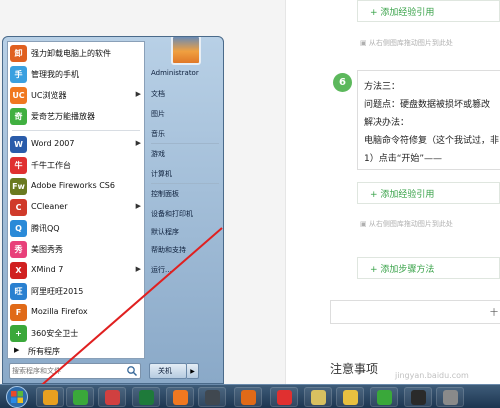  I want to click on taskbar-app-qianniu-icon, so click(284, 397).